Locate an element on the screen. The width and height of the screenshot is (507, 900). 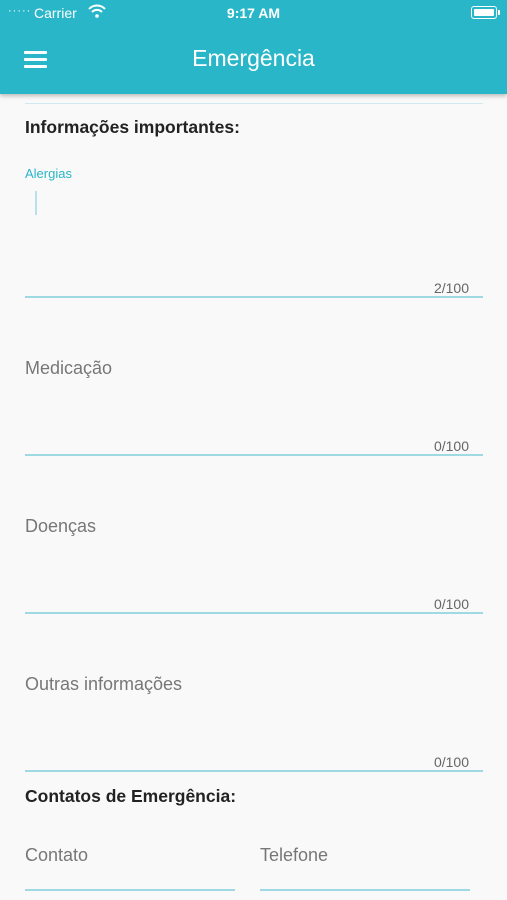
status-bar: ····· Carrier 9:17 AM is located at coordinates (253, 13).